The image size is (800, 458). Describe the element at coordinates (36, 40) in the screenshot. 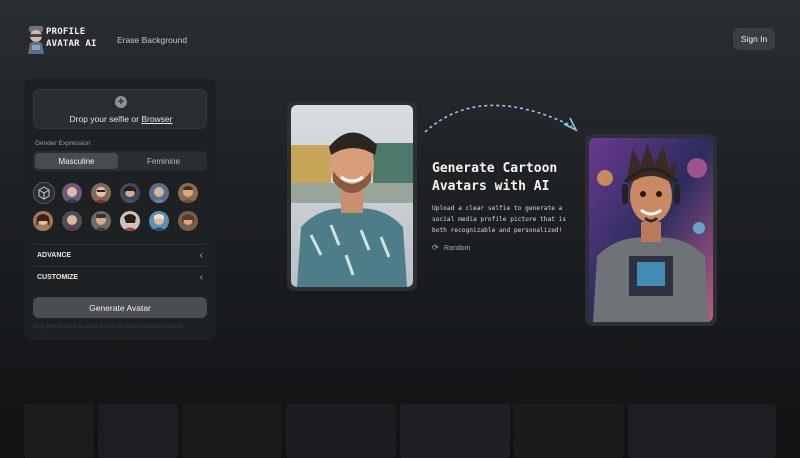

I see `logo-mascot-icon` at that location.